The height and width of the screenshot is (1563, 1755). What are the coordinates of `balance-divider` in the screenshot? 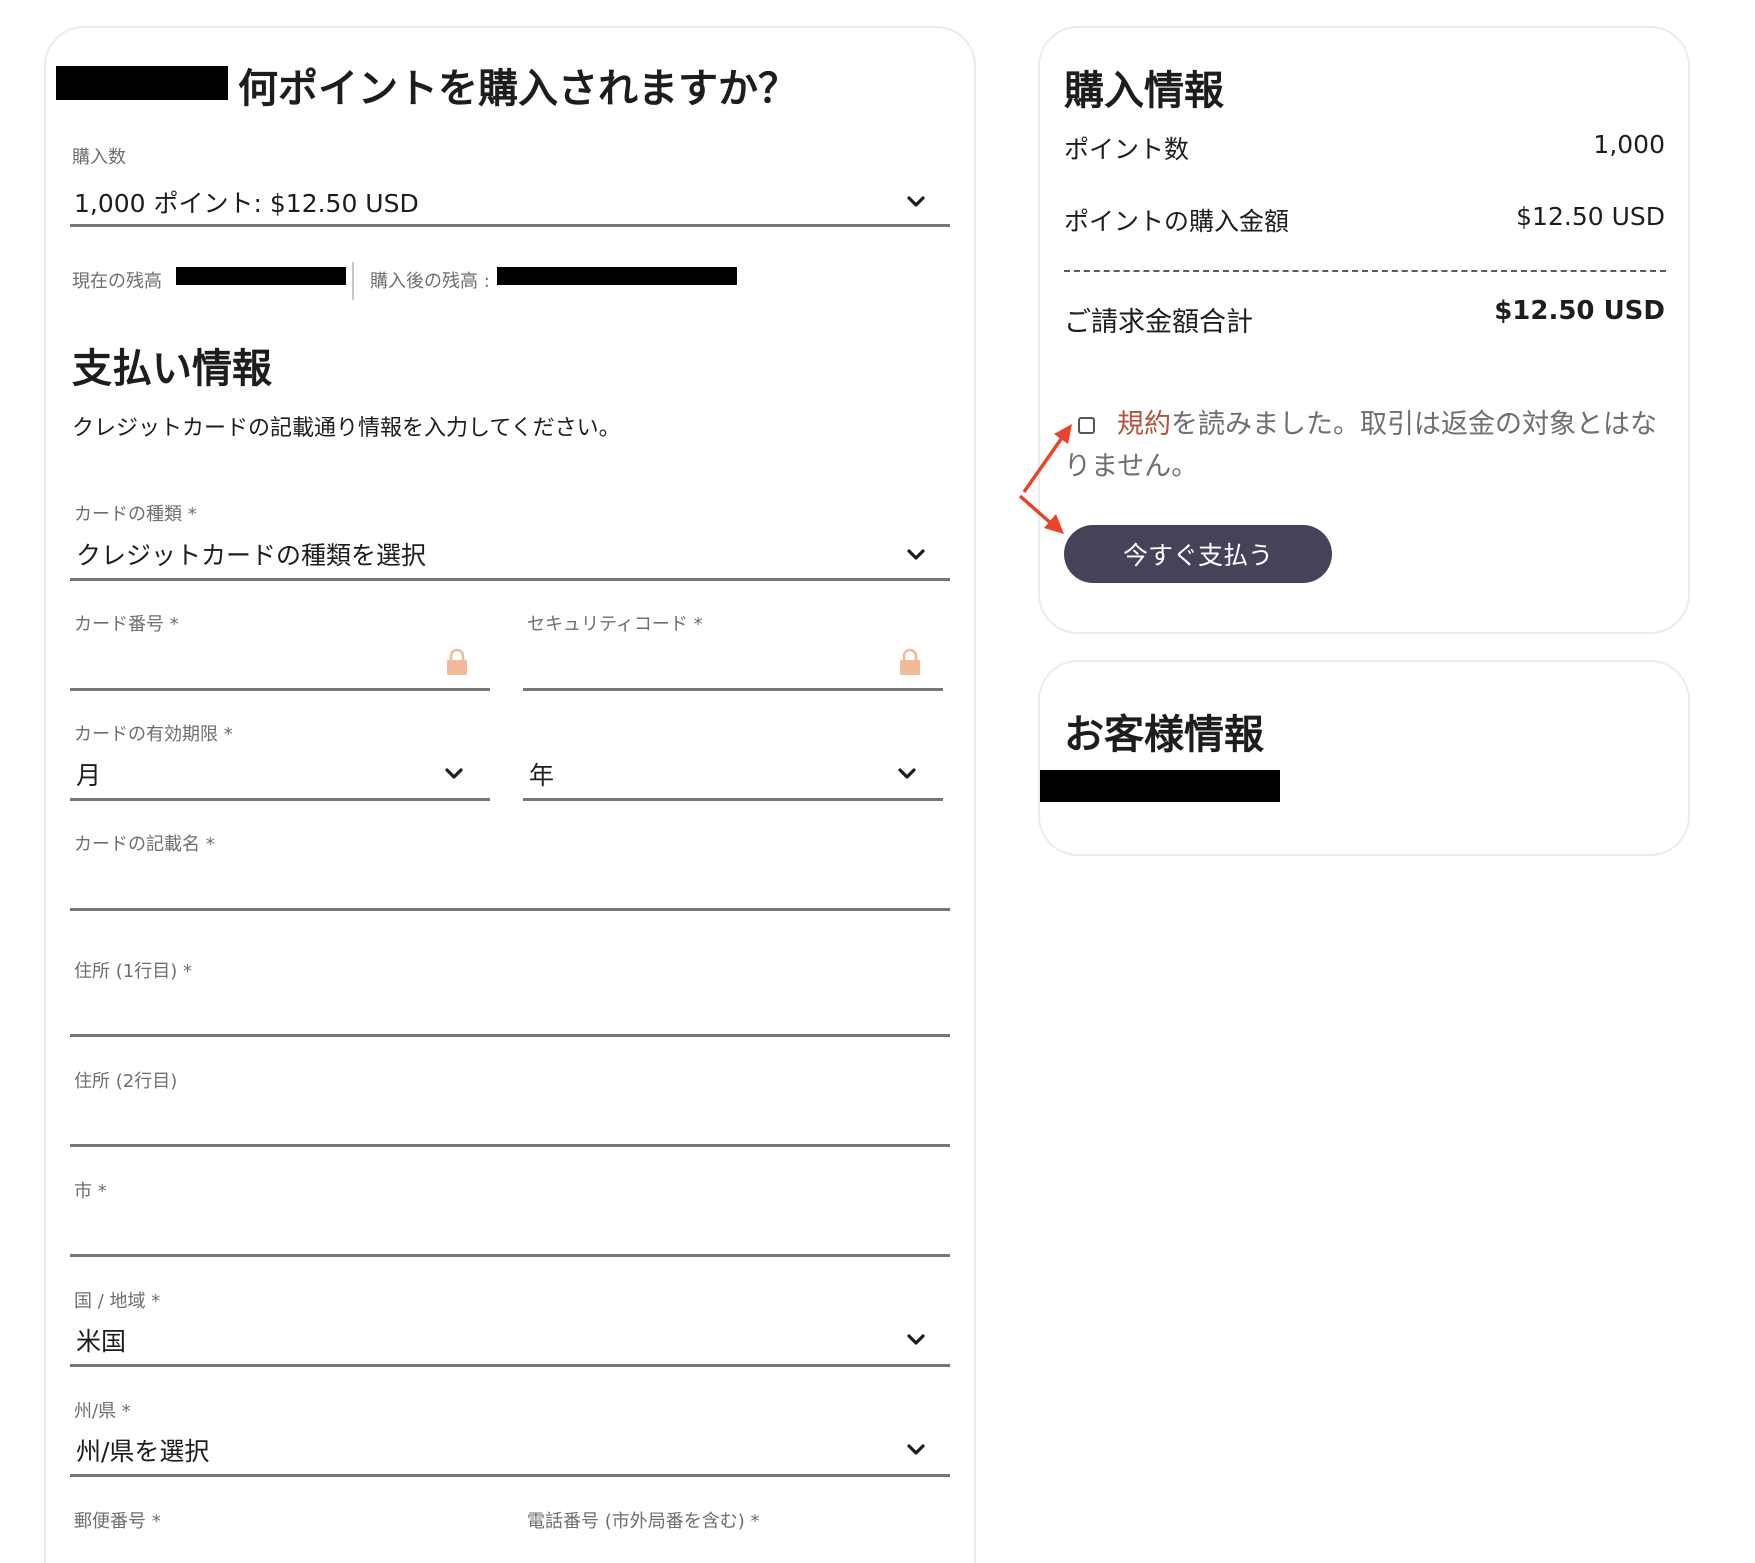 It's located at (353, 281).